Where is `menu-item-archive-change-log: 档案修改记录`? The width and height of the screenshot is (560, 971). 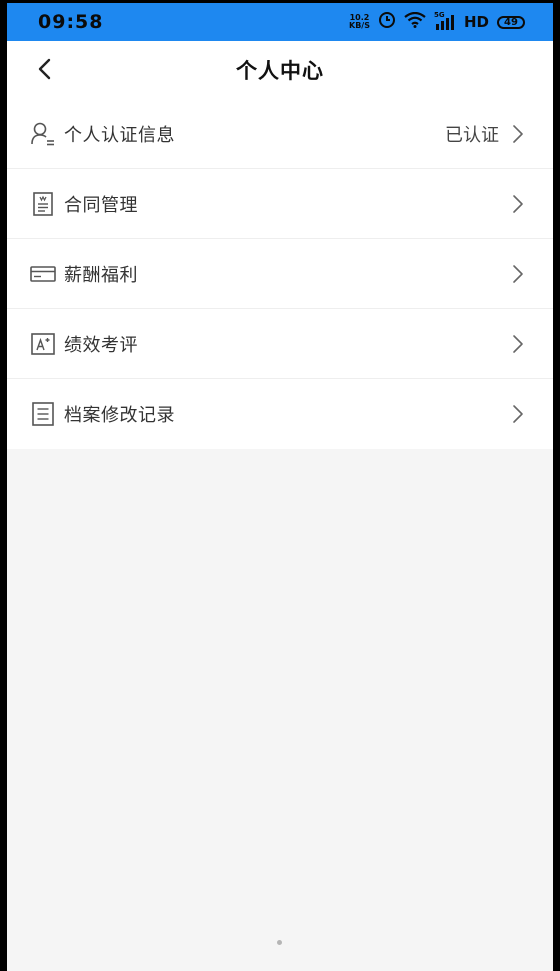
menu-item-archive-change-log: 档案修改记录 is located at coordinates (280, 414).